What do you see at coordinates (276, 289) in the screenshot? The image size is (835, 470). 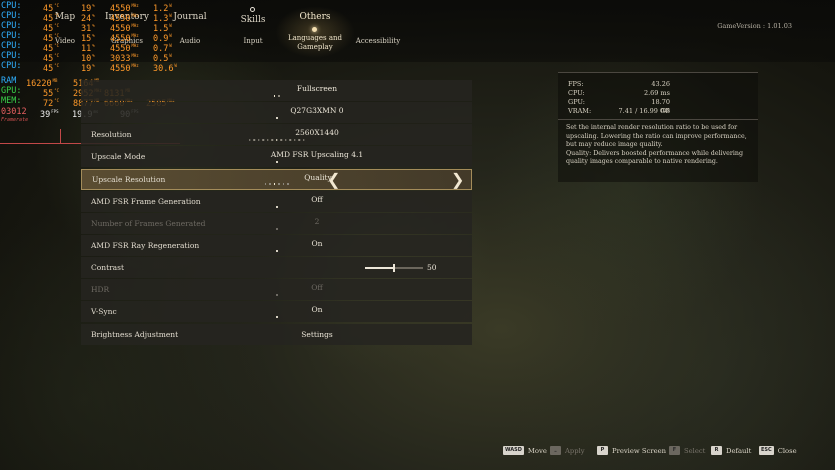 I see `setting-row-hdr: HDR Off` at bounding box center [276, 289].